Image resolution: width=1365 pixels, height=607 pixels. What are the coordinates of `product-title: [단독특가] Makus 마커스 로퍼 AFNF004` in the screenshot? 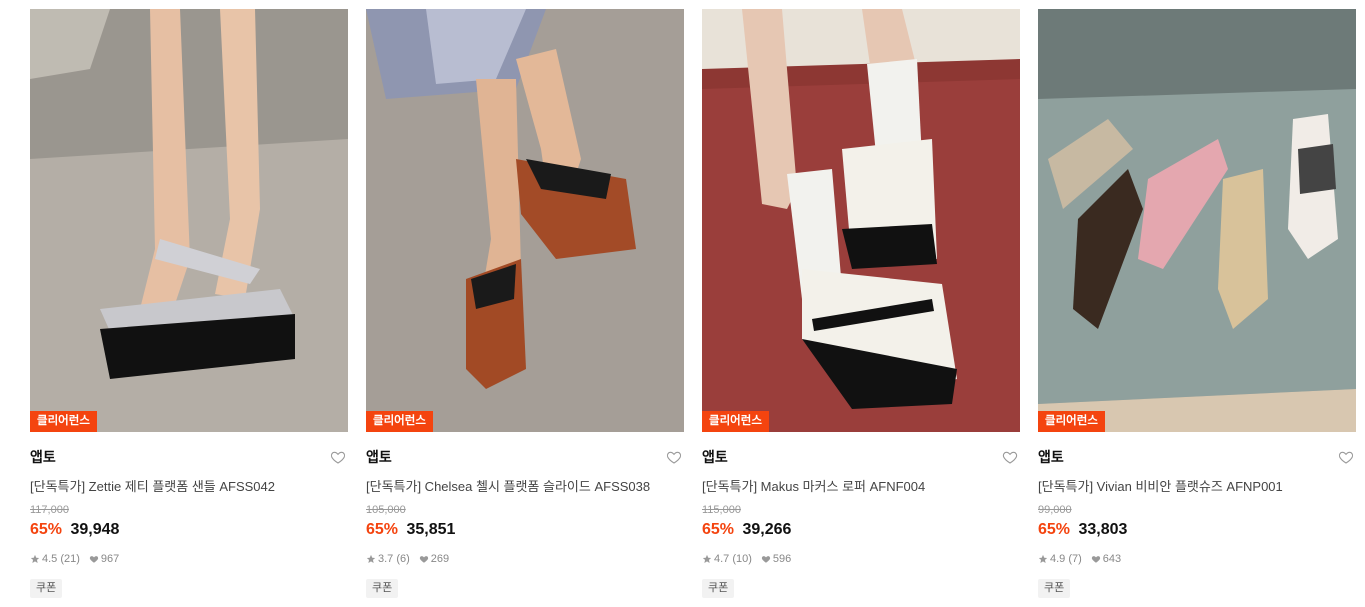 It's located at (861, 487).